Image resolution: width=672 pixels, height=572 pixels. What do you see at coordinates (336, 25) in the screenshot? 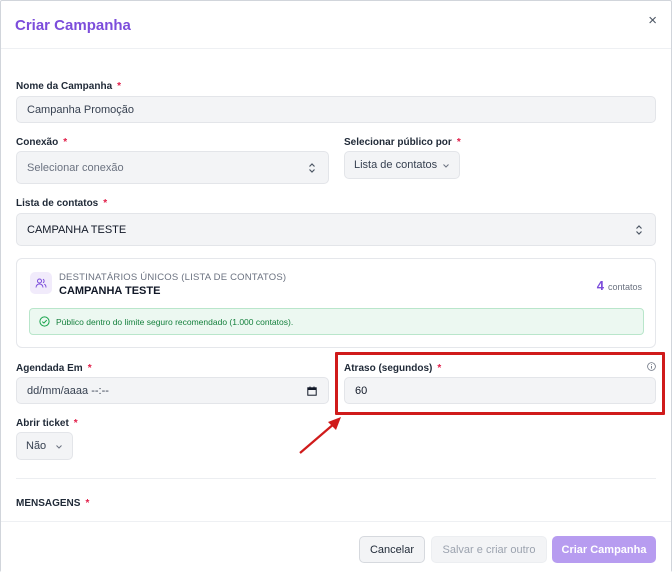
I see `modal-header: Criar Campanha ×` at bounding box center [336, 25].